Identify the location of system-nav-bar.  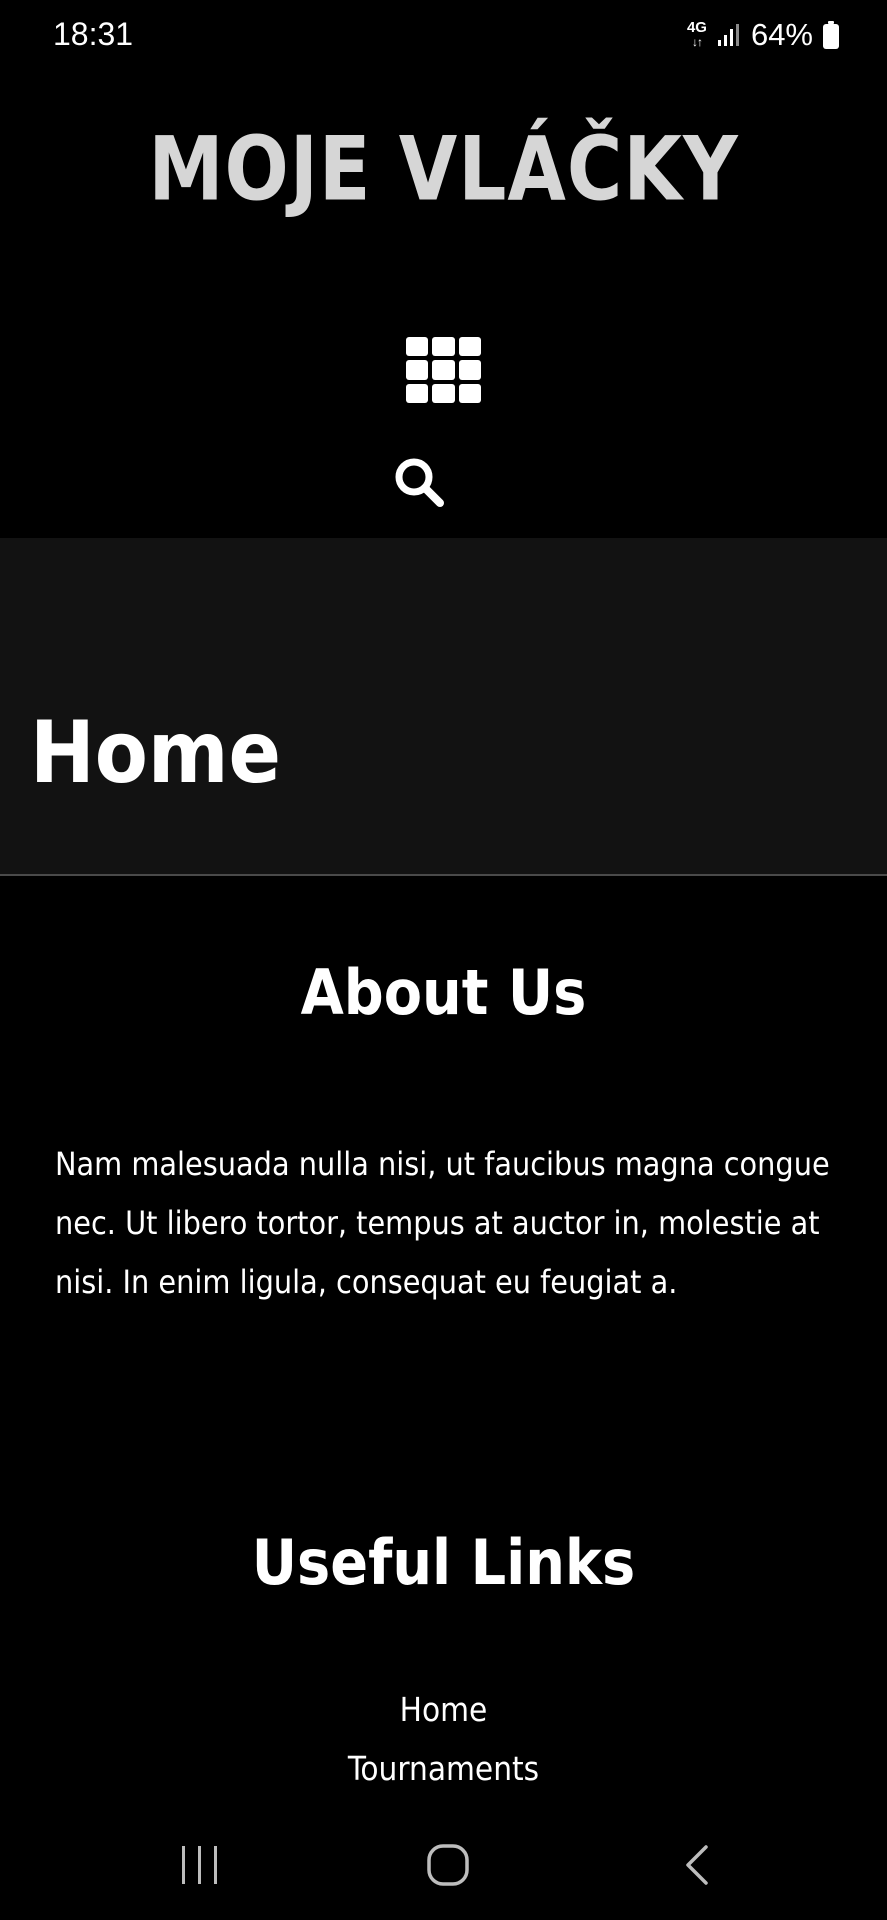
(443, 1865).